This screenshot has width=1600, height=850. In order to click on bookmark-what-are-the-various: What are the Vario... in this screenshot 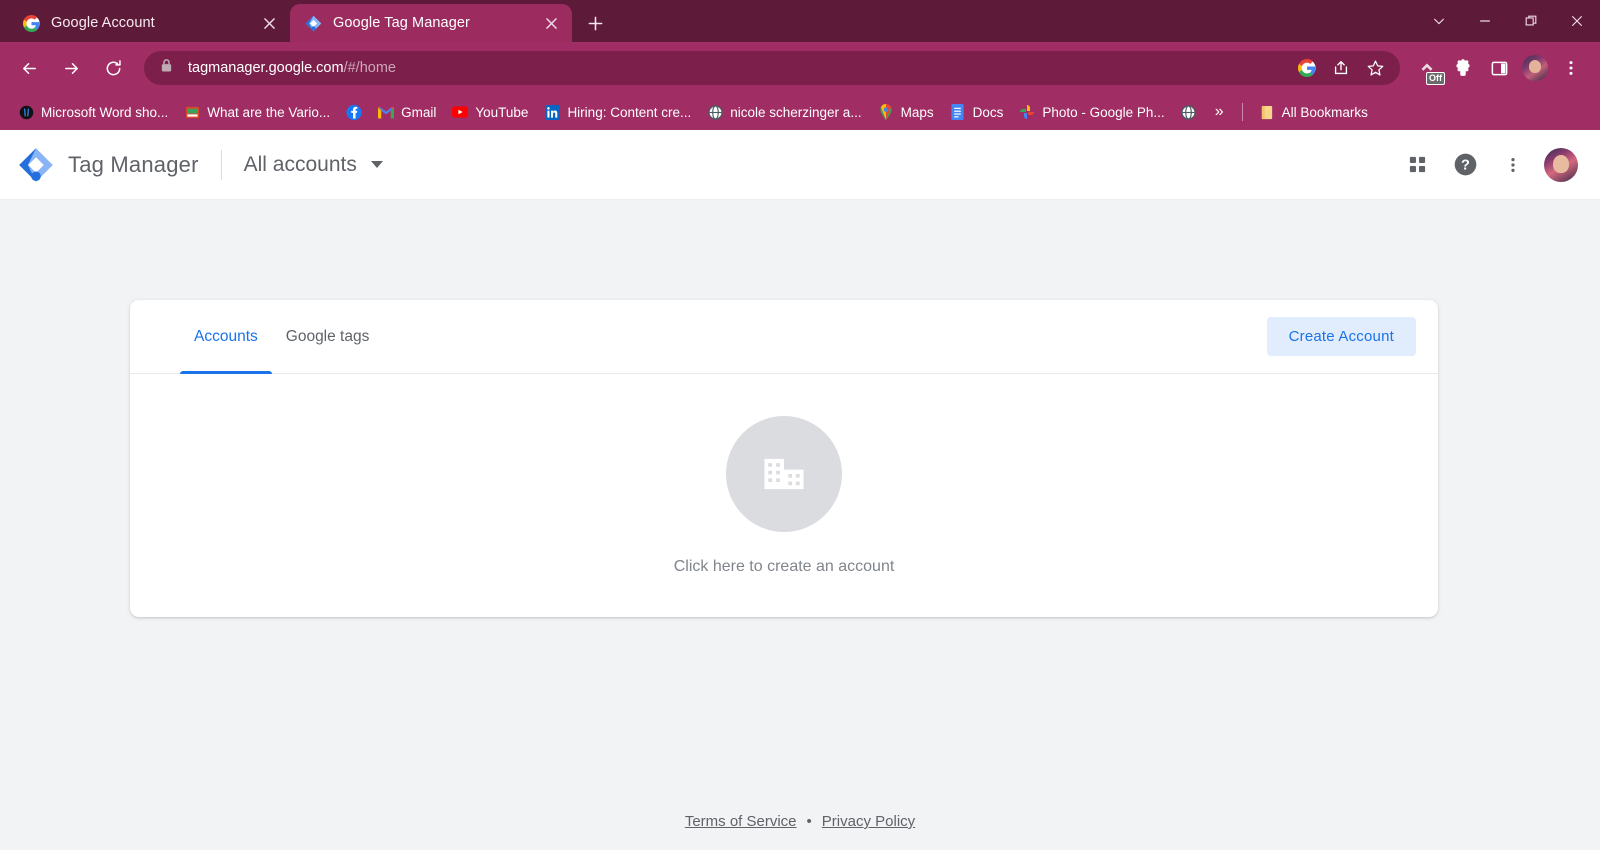, I will do `click(257, 112)`.